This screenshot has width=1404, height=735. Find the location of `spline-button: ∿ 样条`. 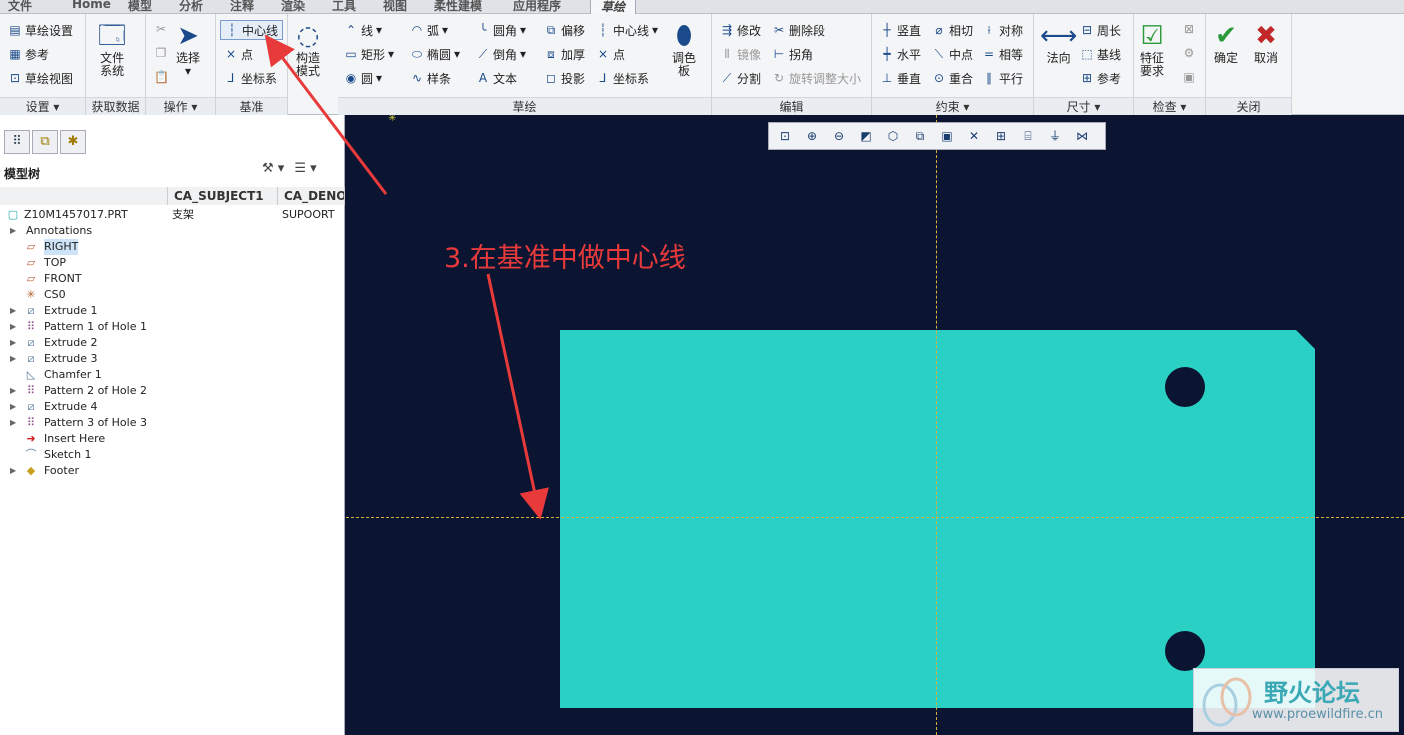

spline-button: ∿ 样条 is located at coordinates (430, 78).